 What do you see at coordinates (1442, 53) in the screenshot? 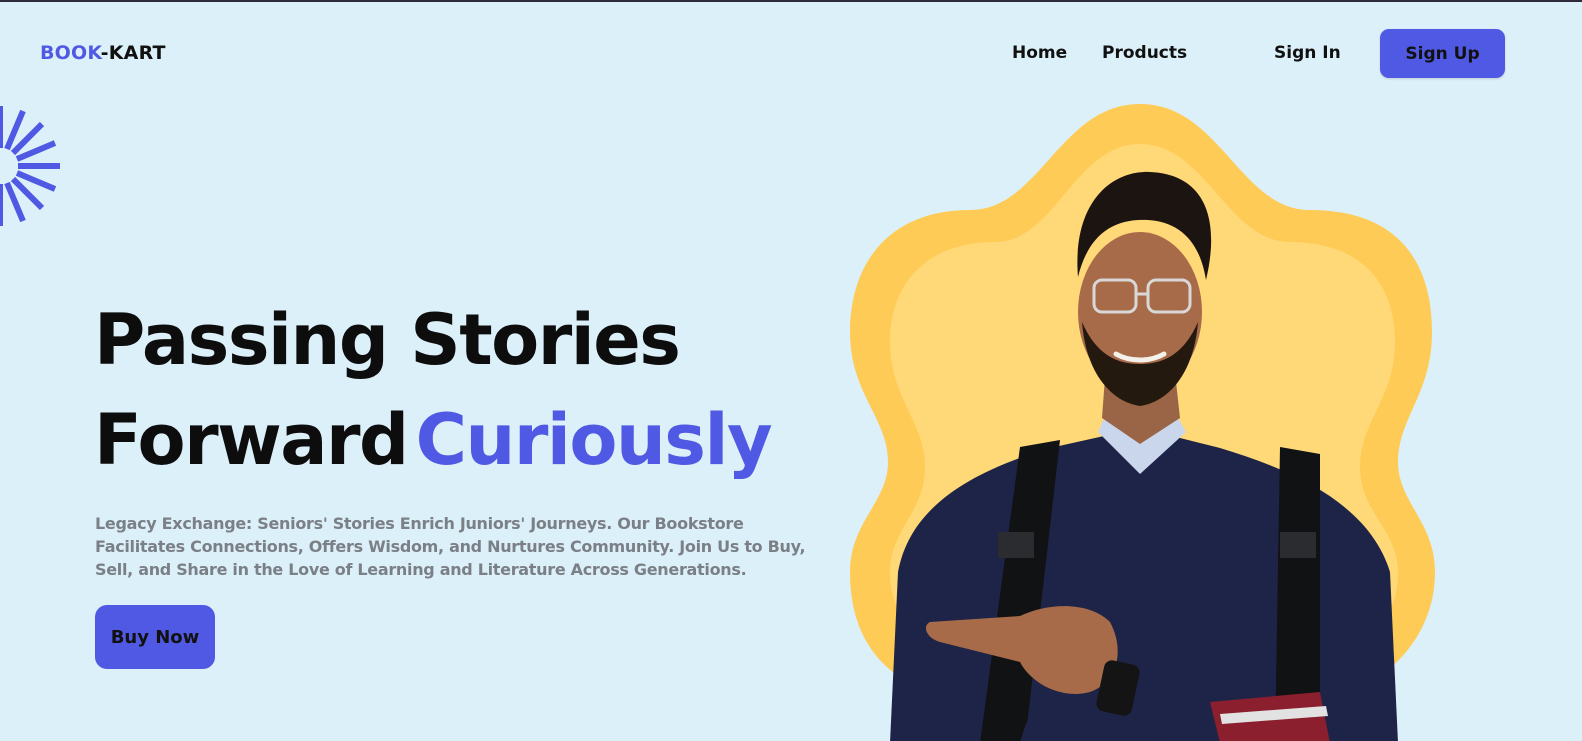
I see `signup-button: Sign Up` at bounding box center [1442, 53].